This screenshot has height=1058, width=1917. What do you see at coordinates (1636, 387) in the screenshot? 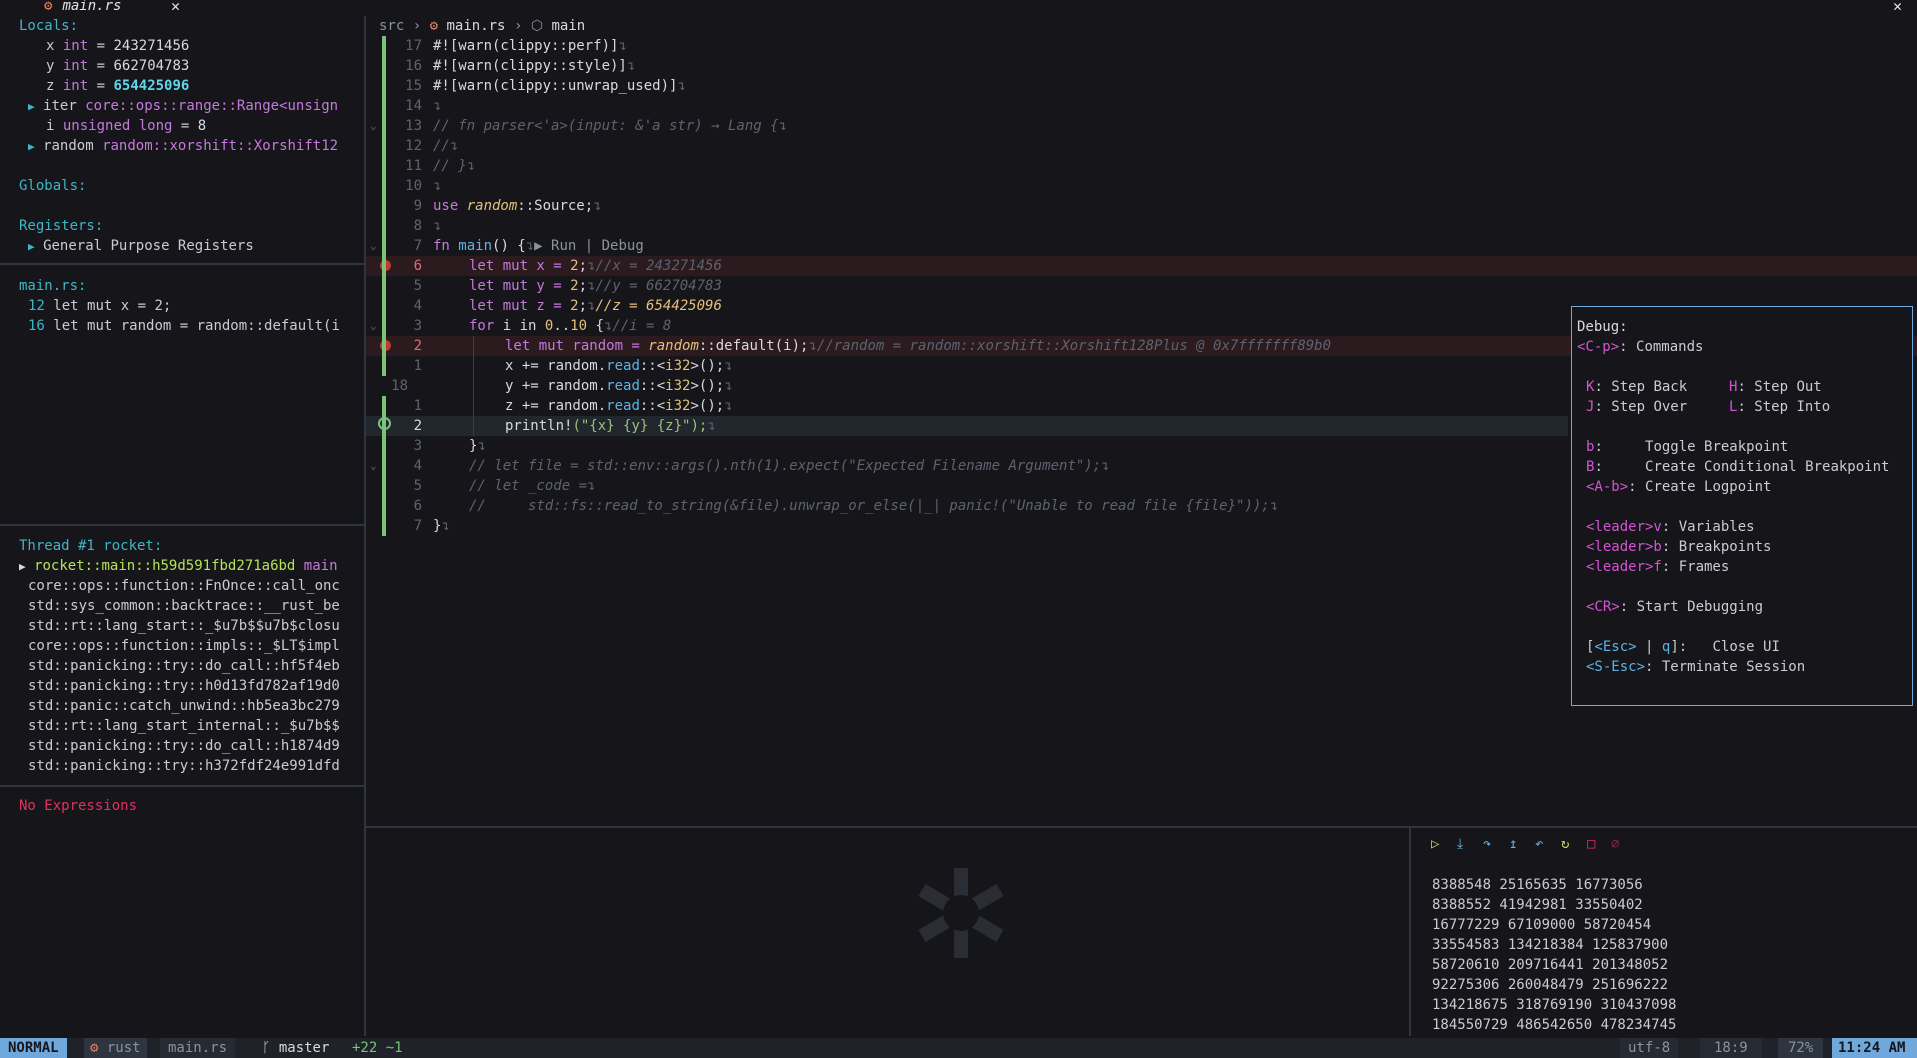
I see `help-step-back: K: Step Back` at bounding box center [1636, 387].